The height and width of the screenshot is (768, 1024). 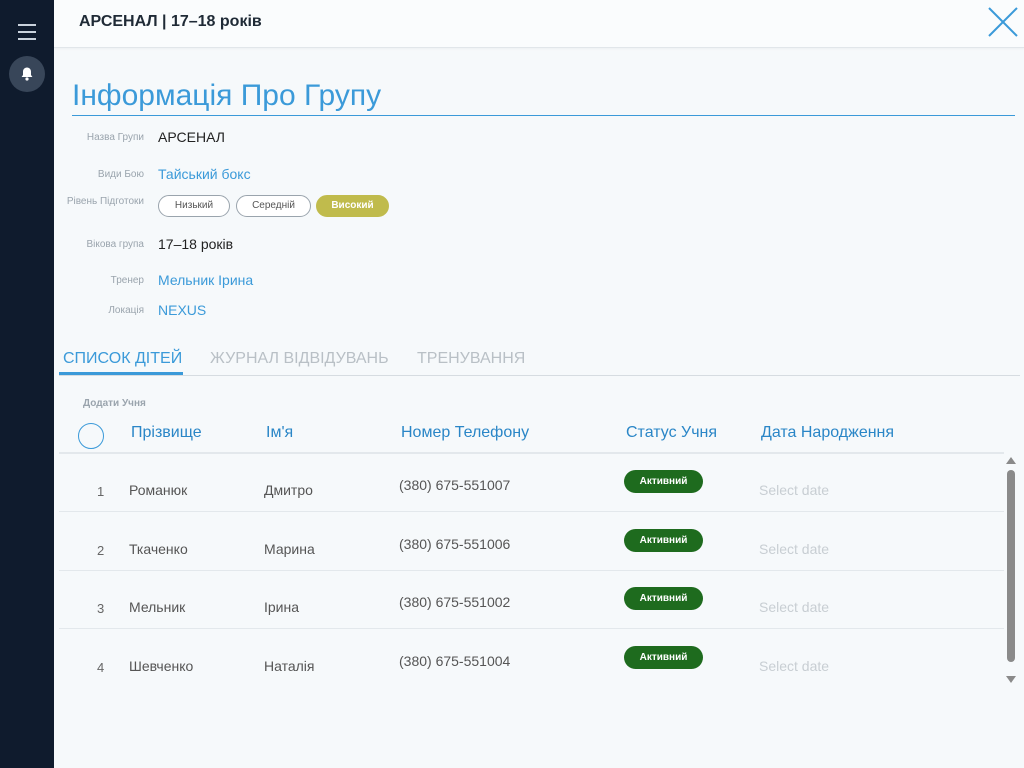 What do you see at coordinates (827, 433) in the screenshot?
I see `column-header-birthdate: Дата Народження` at bounding box center [827, 433].